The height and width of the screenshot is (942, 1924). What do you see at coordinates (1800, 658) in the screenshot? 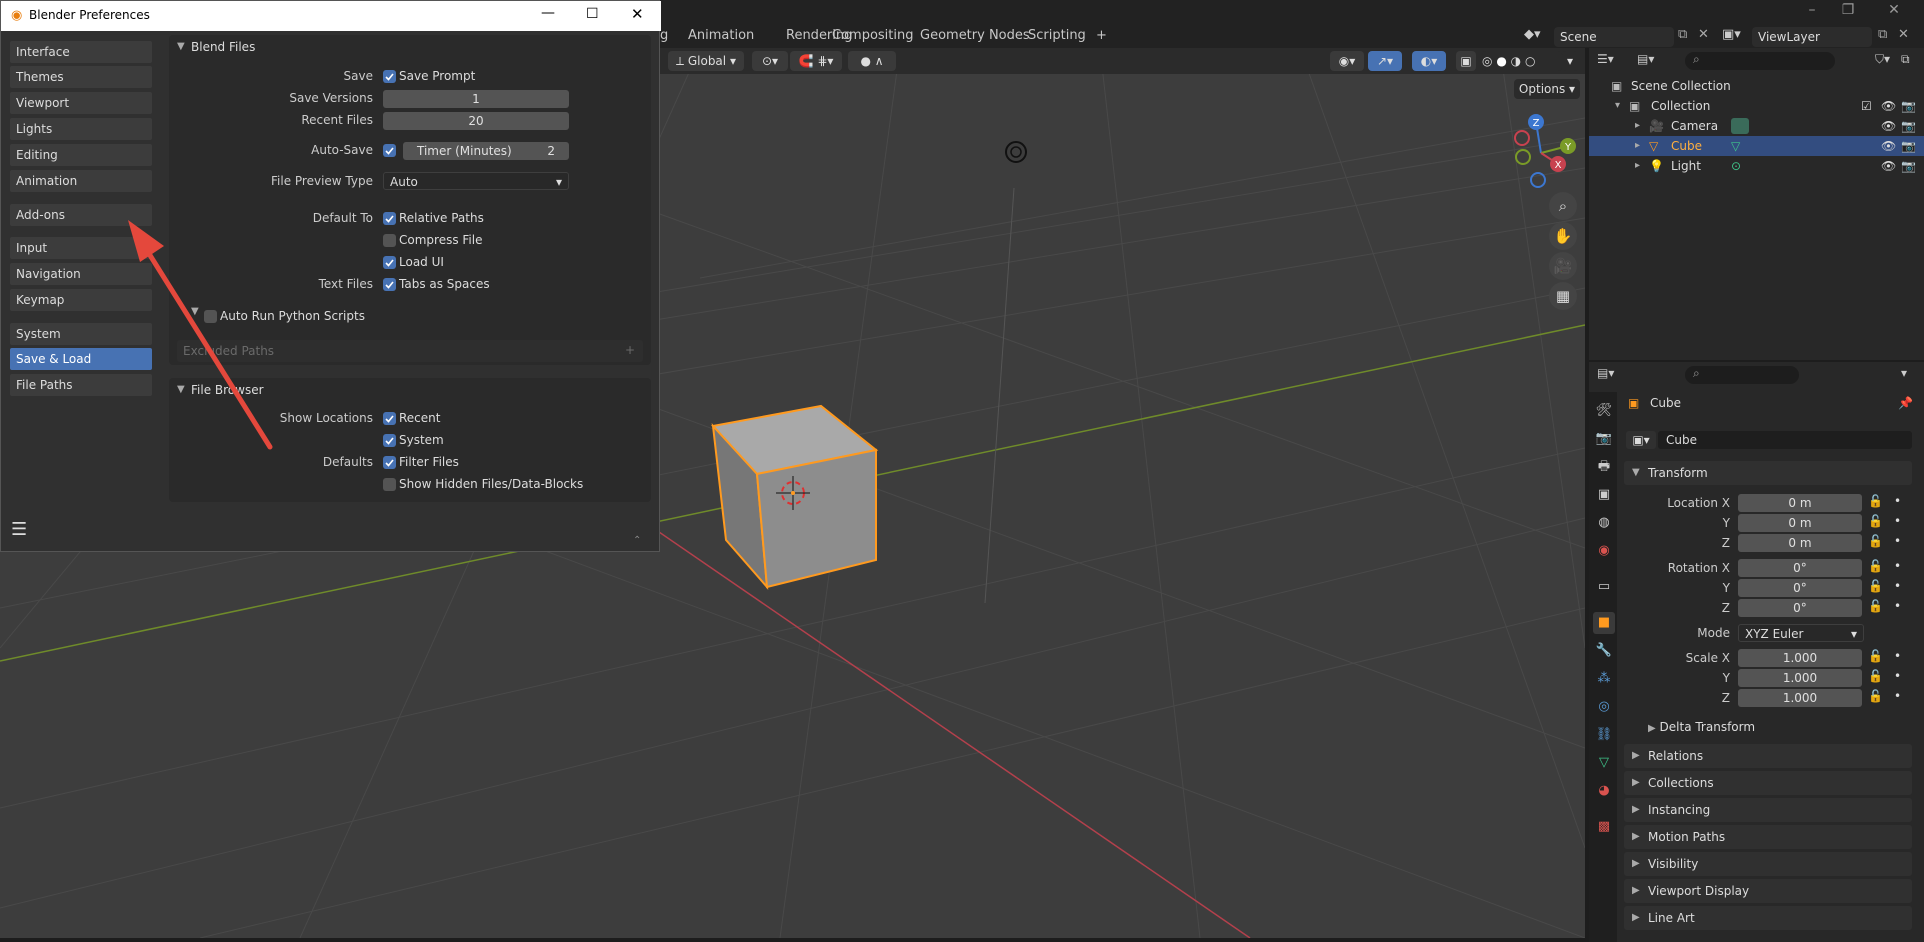
I see `scale-x-field: 1.000` at bounding box center [1800, 658].